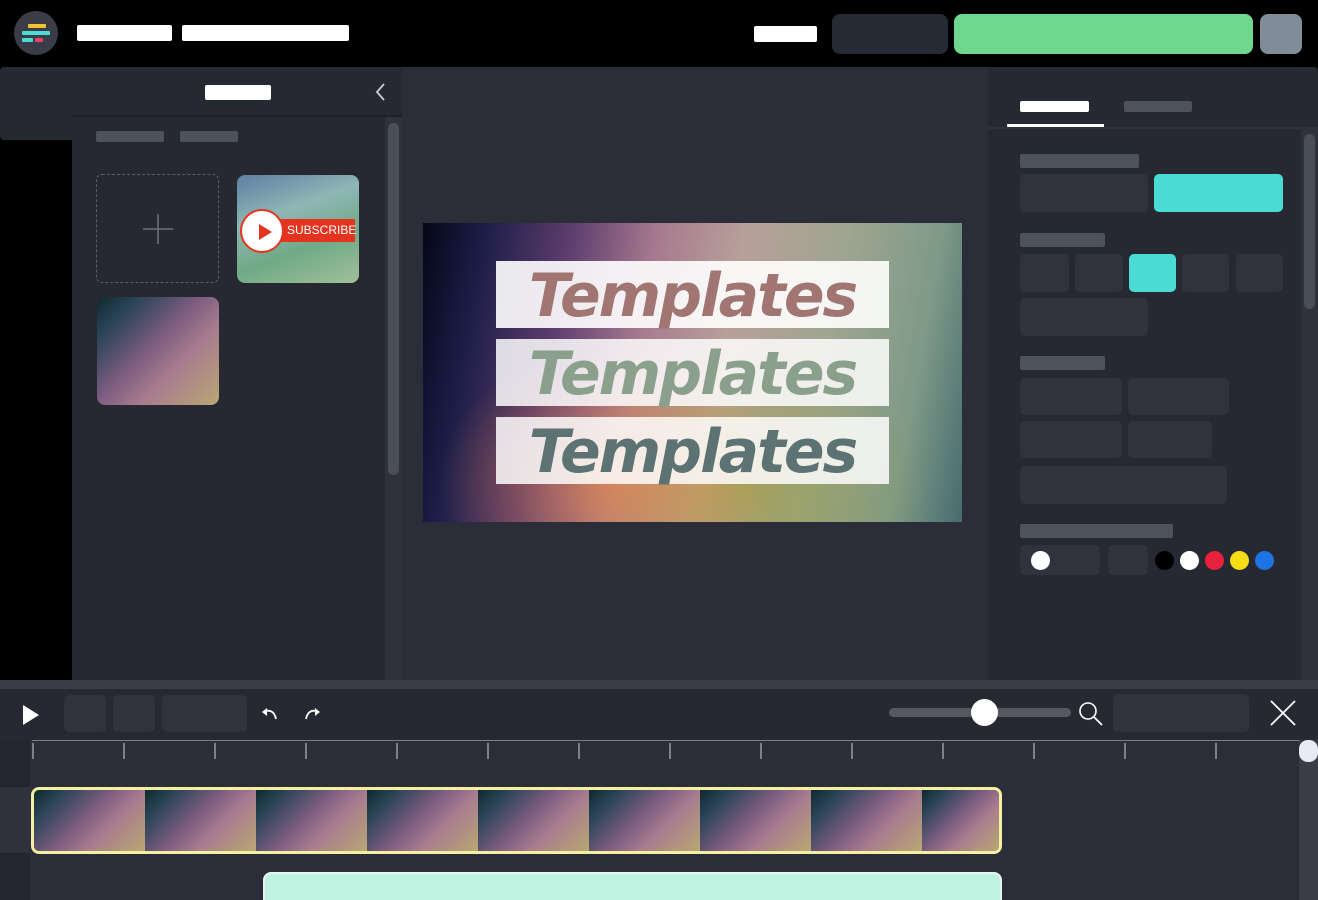 The width and height of the screenshot is (1318, 900). I want to click on collapse-chevron-icon, so click(381, 92).